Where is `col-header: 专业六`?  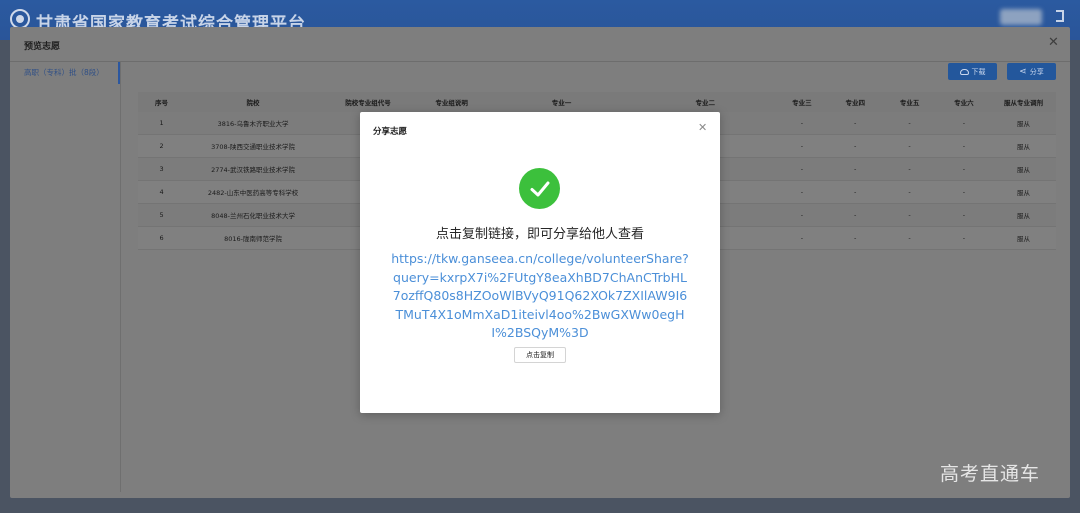
col-header: 专业六 is located at coordinates (964, 102).